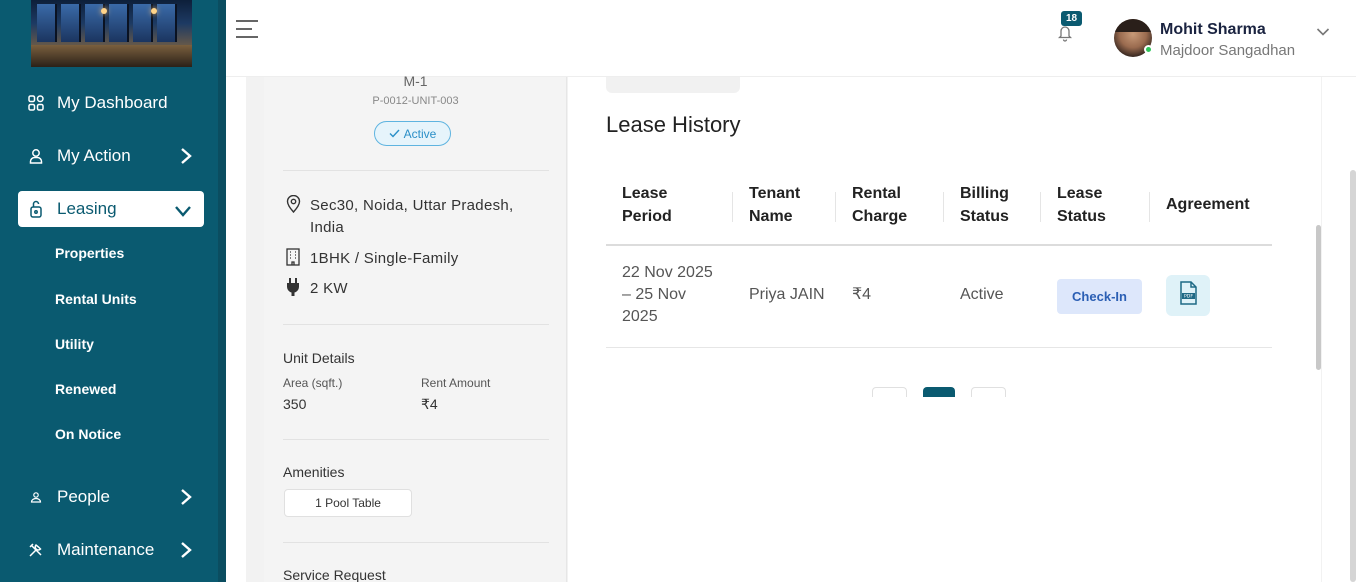  What do you see at coordinates (1072, 18) in the screenshot?
I see `notification-badge: 18` at bounding box center [1072, 18].